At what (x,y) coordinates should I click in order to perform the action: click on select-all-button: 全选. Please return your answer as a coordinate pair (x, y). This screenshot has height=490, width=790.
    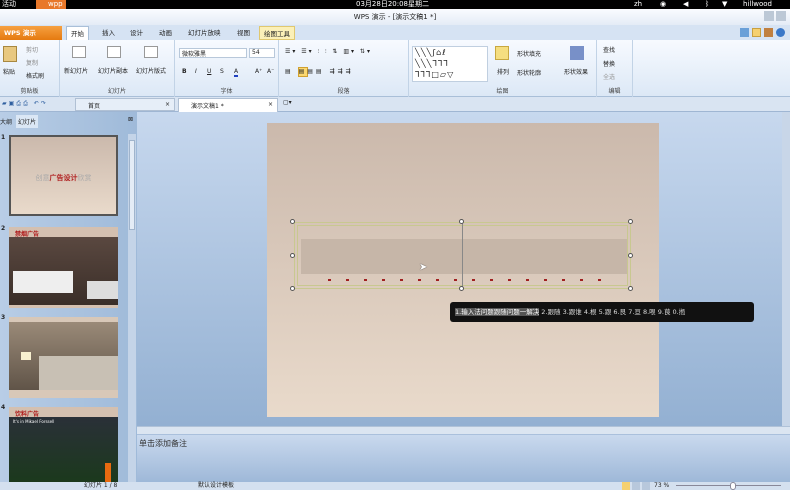
    Looking at the image, I should click on (609, 76).